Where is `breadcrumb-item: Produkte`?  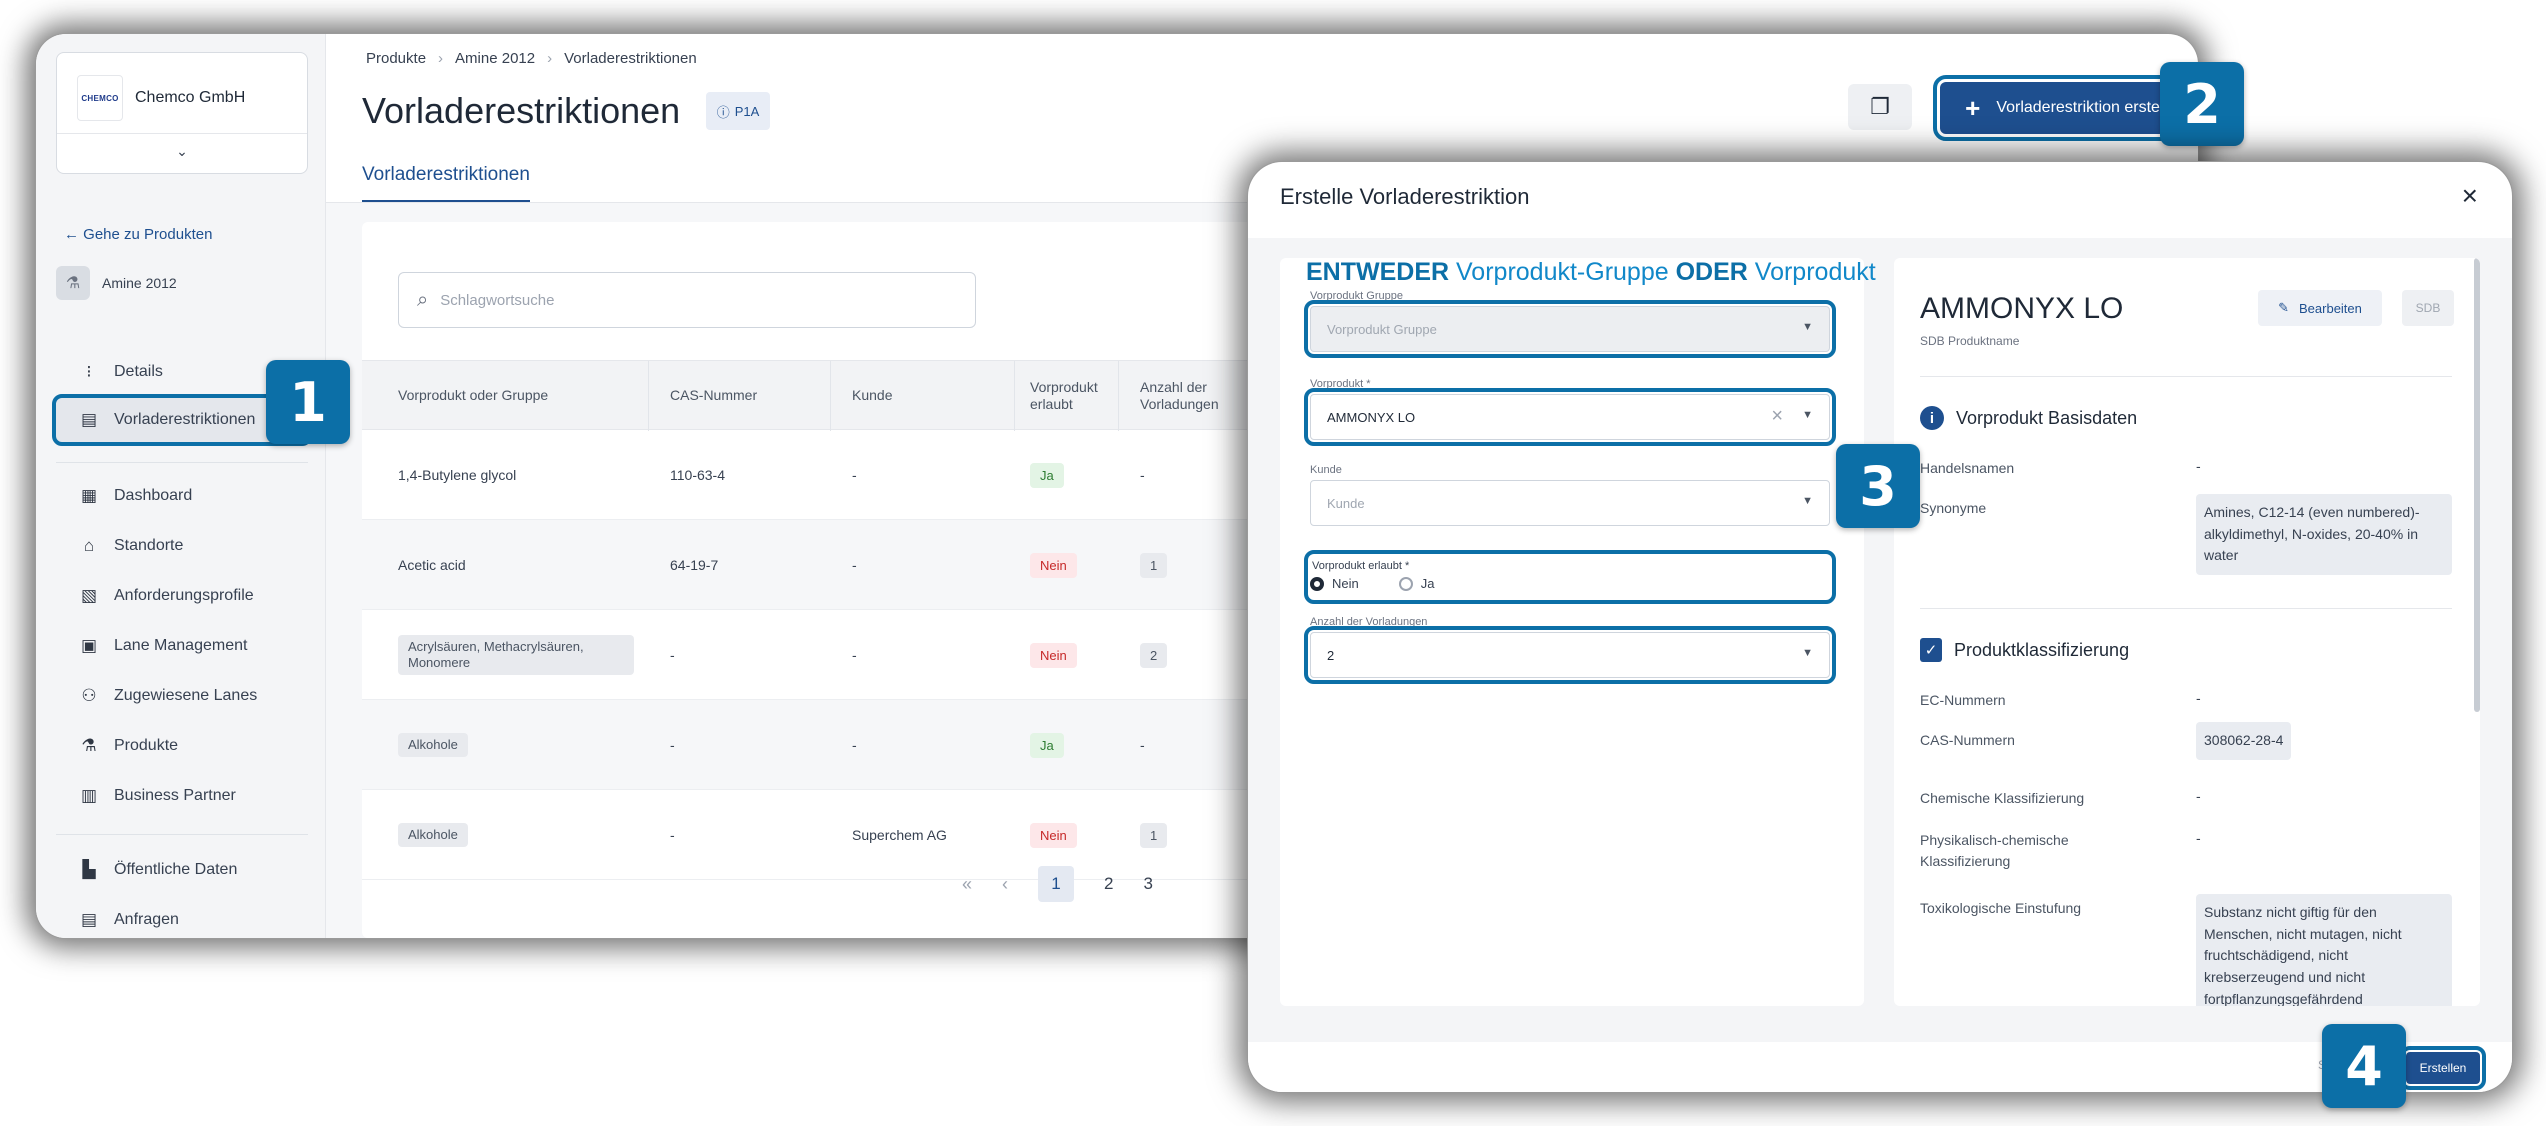 breadcrumb-item: Produkte is located at coordinates (396, 58).